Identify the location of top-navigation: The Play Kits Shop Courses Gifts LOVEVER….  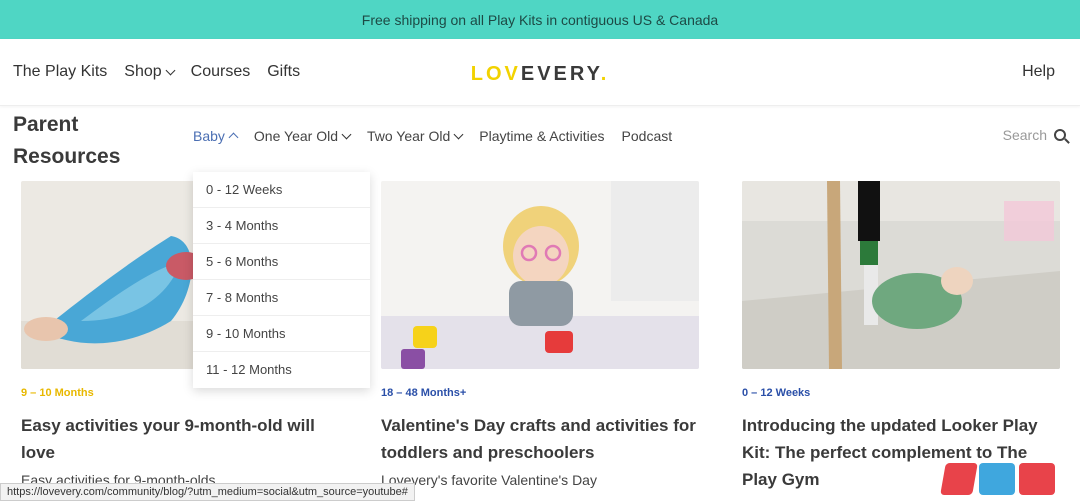
(540, 72).